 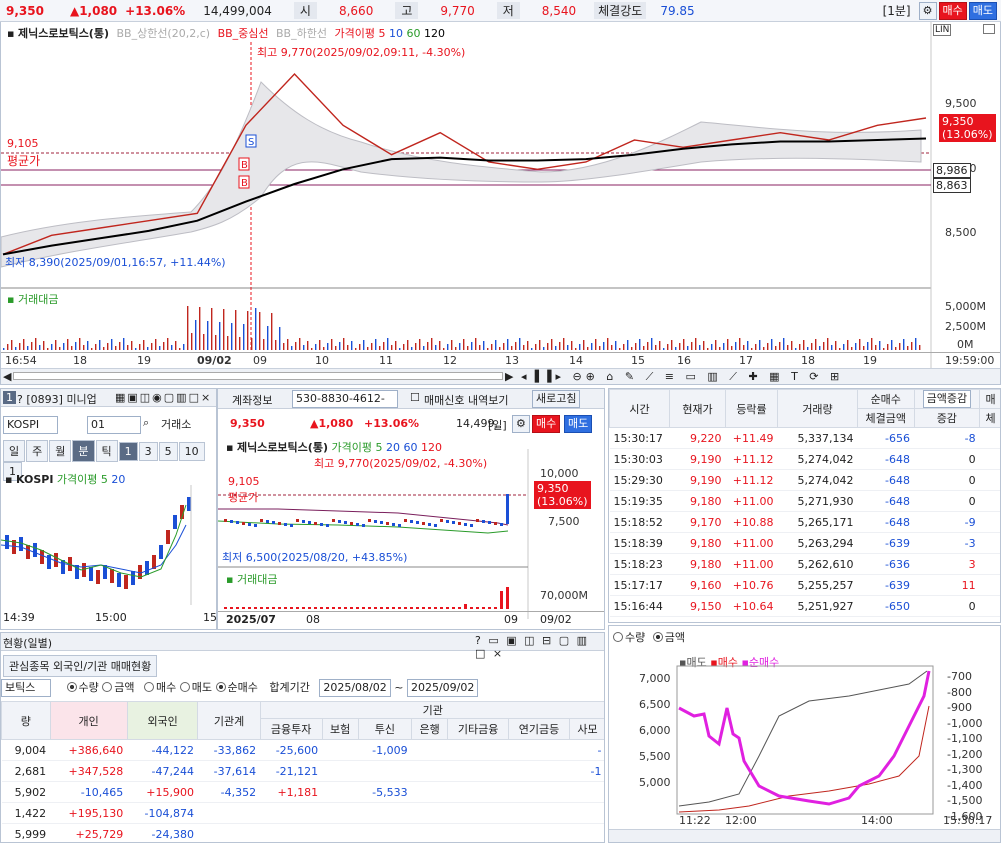 What do you see at coordinates (804, 835) in the screenshot?
I see `flow-scrollbar` at bounding box center [804, 835].